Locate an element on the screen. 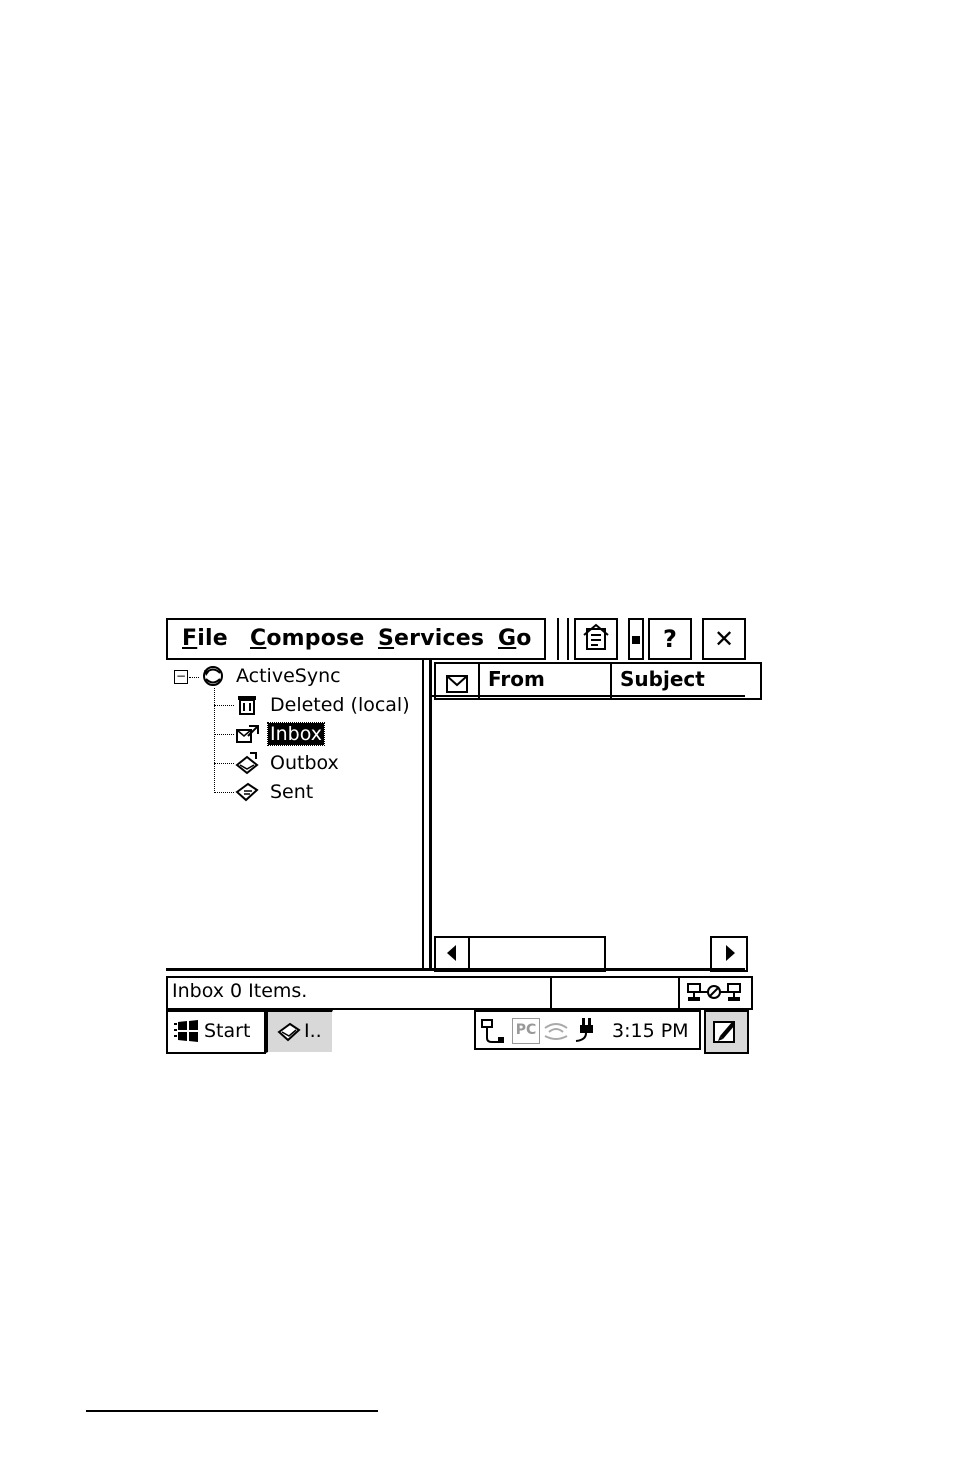 The height and width of the screenshot is (1475, 954). activesync-icon is located at coordinates (213, 676).